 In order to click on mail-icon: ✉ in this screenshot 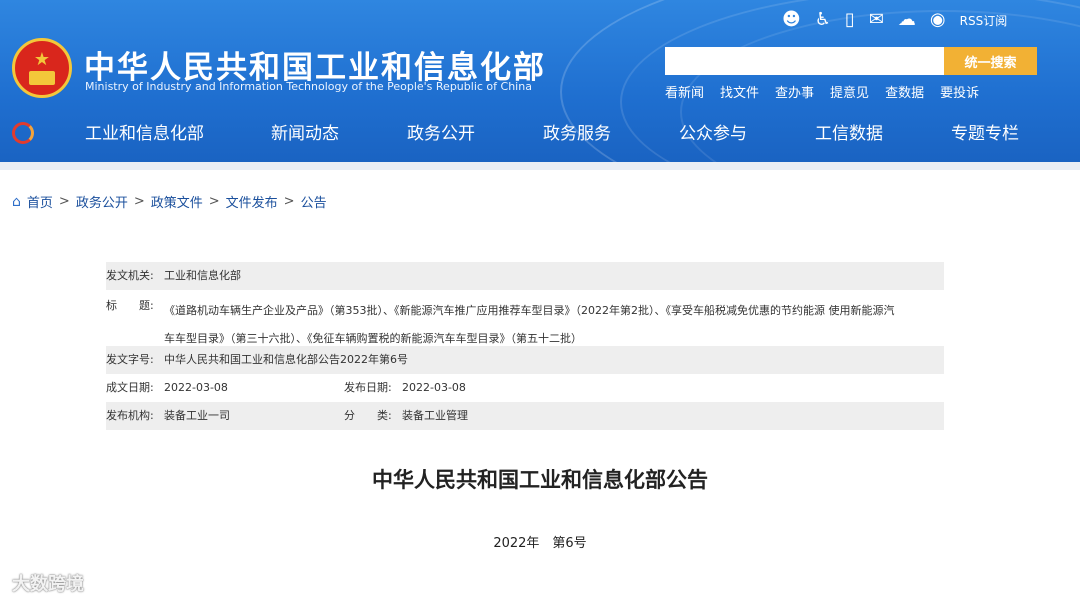, I will do `click(876, 20)`.